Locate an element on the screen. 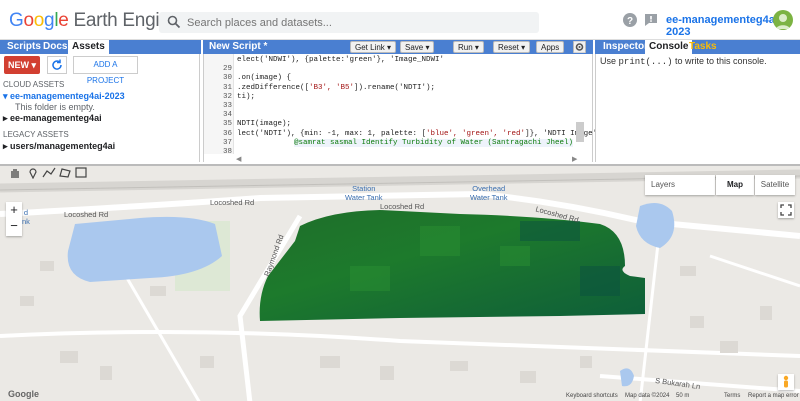 The height and width of the screenshot is (401, 800). keyboard-shortcuts-link: Keyboard shortcuts is located at coordinates (592, 396).